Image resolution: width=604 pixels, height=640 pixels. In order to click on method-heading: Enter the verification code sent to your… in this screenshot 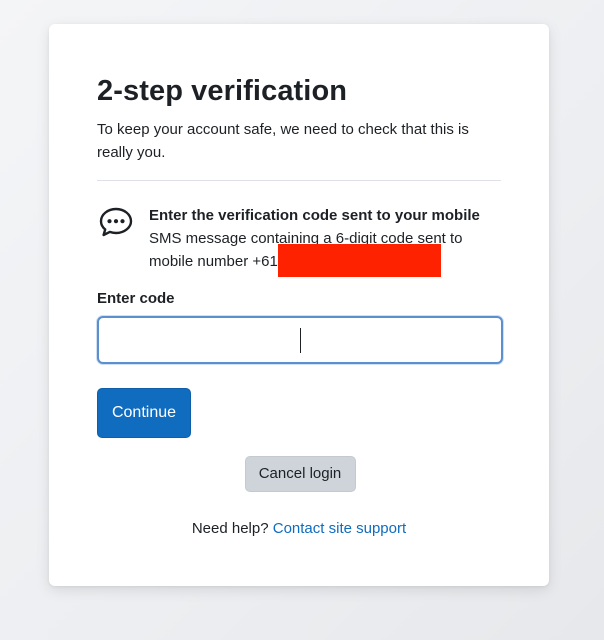, I will do `click(314, 215)`.